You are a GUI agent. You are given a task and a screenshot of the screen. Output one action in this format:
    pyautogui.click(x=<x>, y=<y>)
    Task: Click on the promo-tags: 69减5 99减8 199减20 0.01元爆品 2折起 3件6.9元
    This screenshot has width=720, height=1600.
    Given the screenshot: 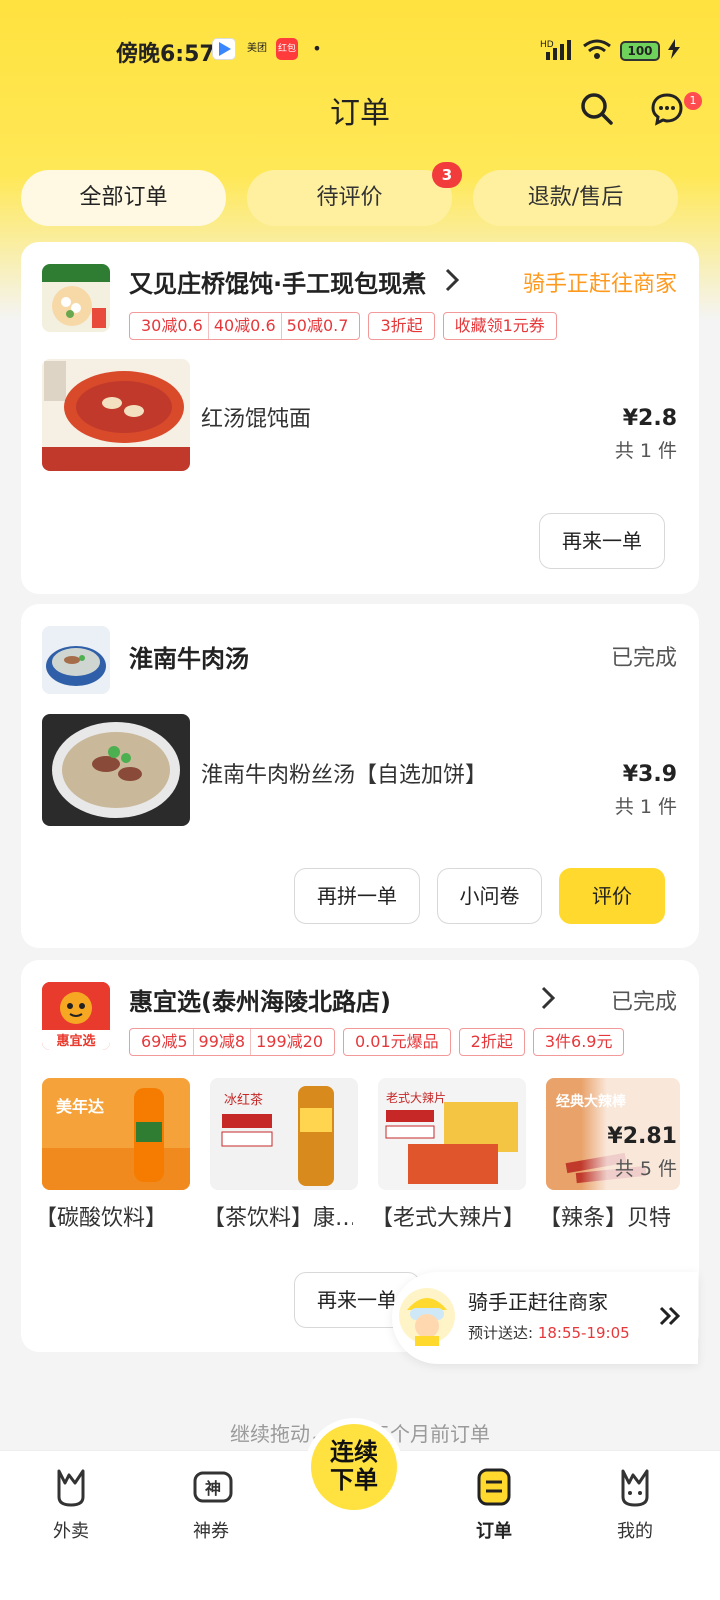 What is the action you would take?
    pyautogui.click(x=377, y=1042)
    